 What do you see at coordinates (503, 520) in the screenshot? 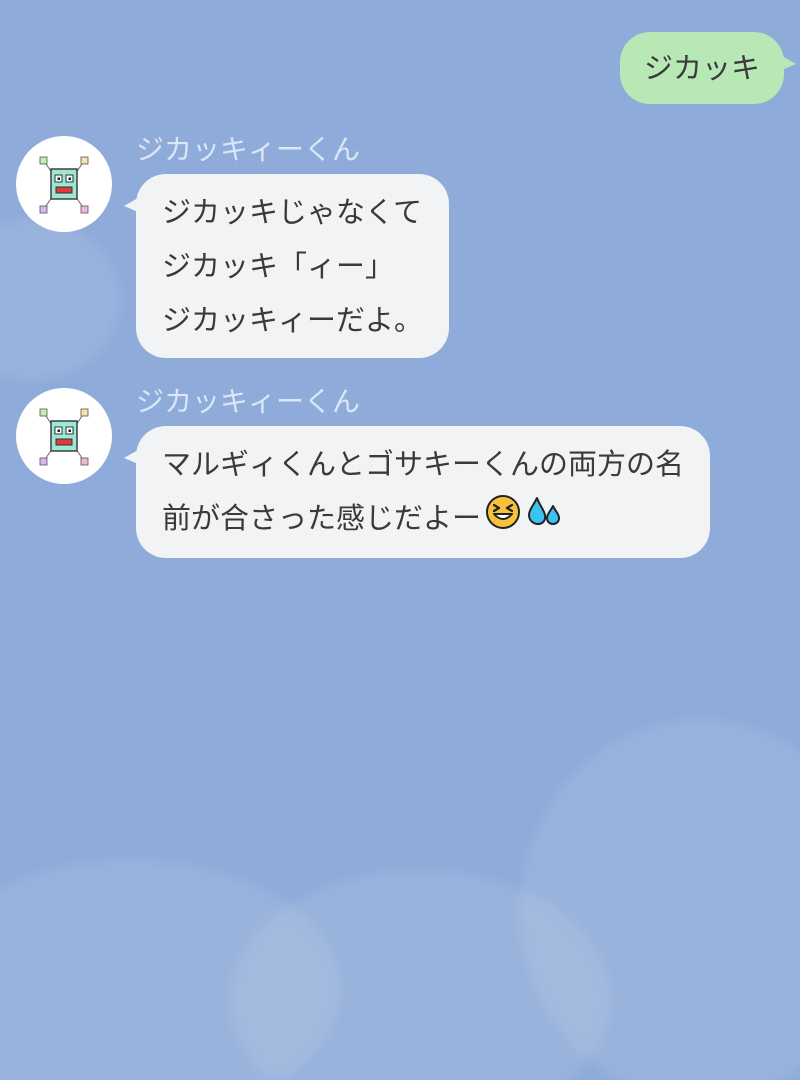
I see `laughing-squint-face-emoji` at bounding box center [503, 520].